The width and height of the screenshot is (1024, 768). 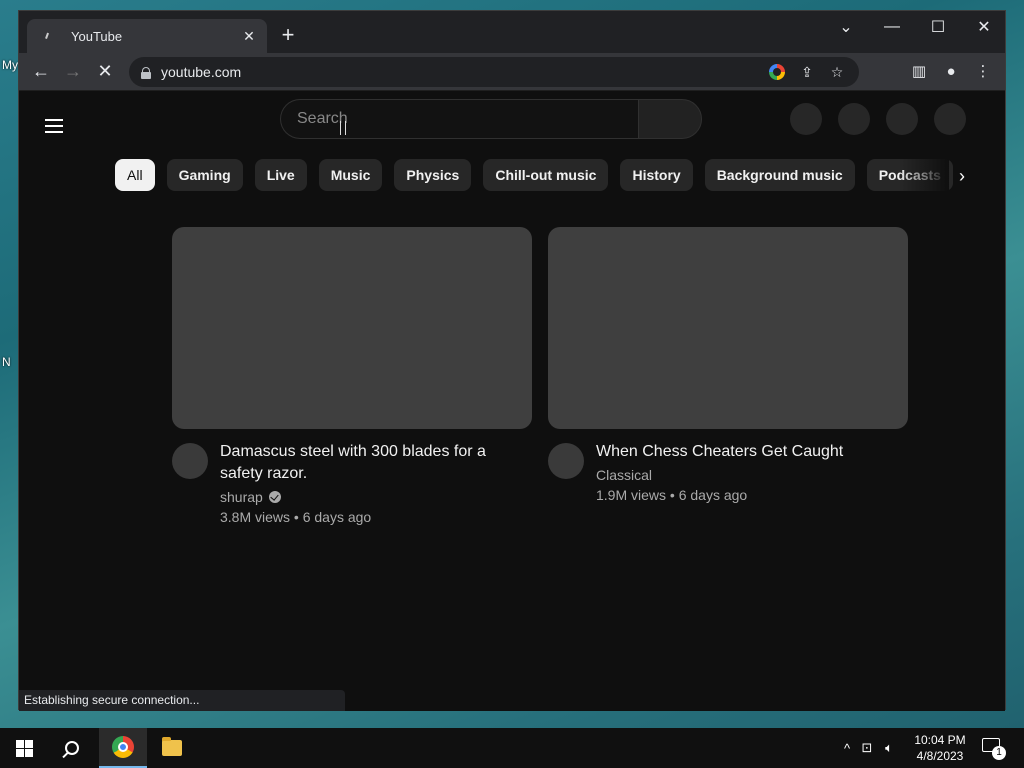 I want to click on text-cursor-icon, so click(x=343, y=128).